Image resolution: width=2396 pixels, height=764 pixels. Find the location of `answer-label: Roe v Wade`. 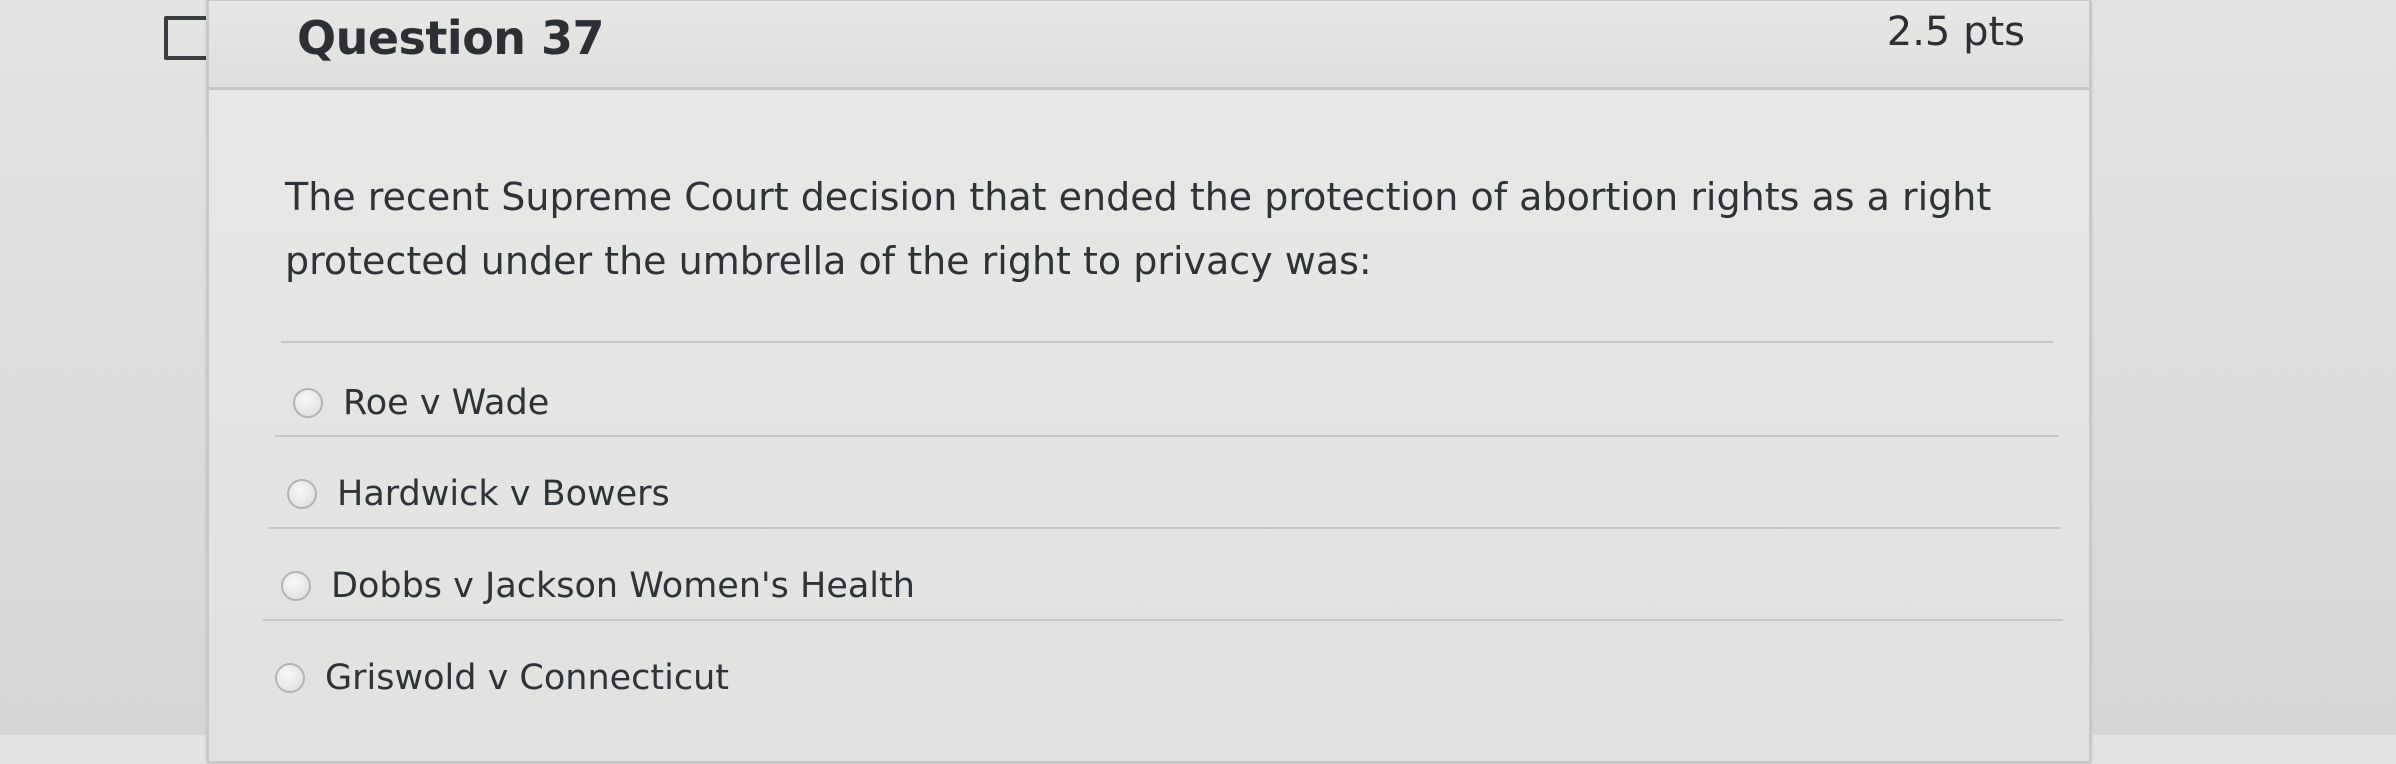

answer-label: Roe v Wade is located at coordinates (446, 403).